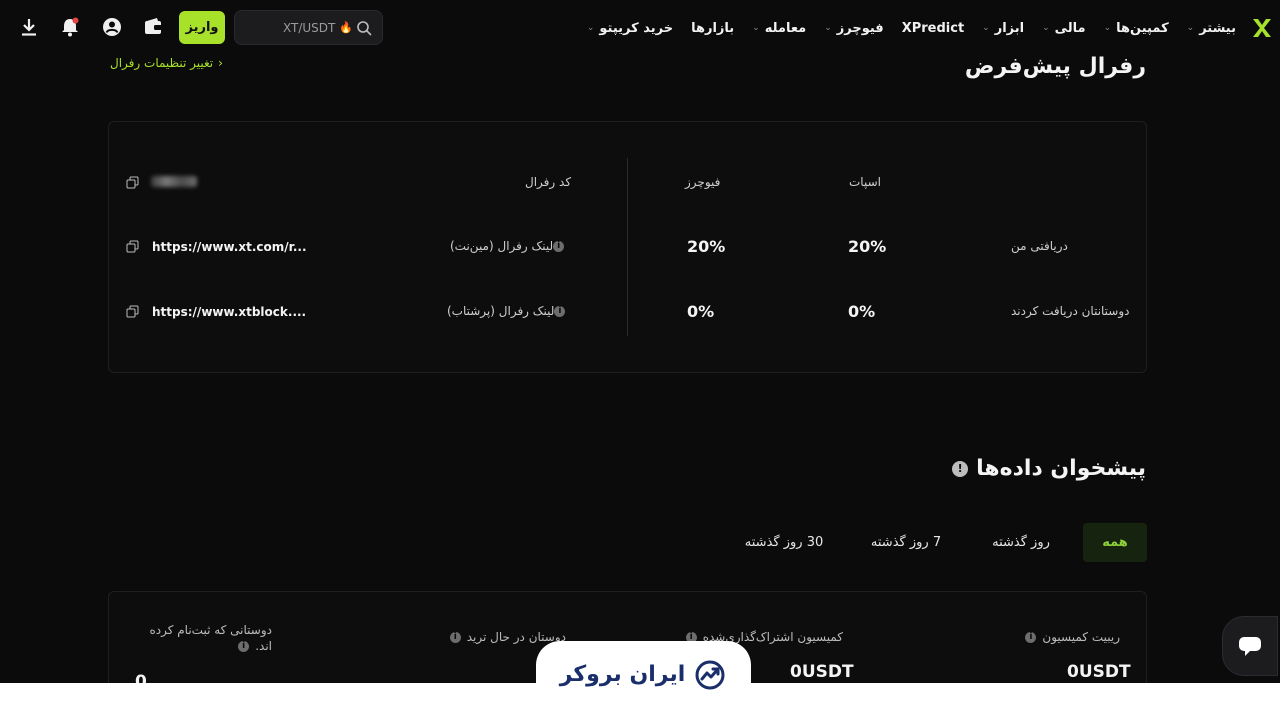 This screenshot has height=708, width=1280. I want to click on column-divider, so click(627, 247).